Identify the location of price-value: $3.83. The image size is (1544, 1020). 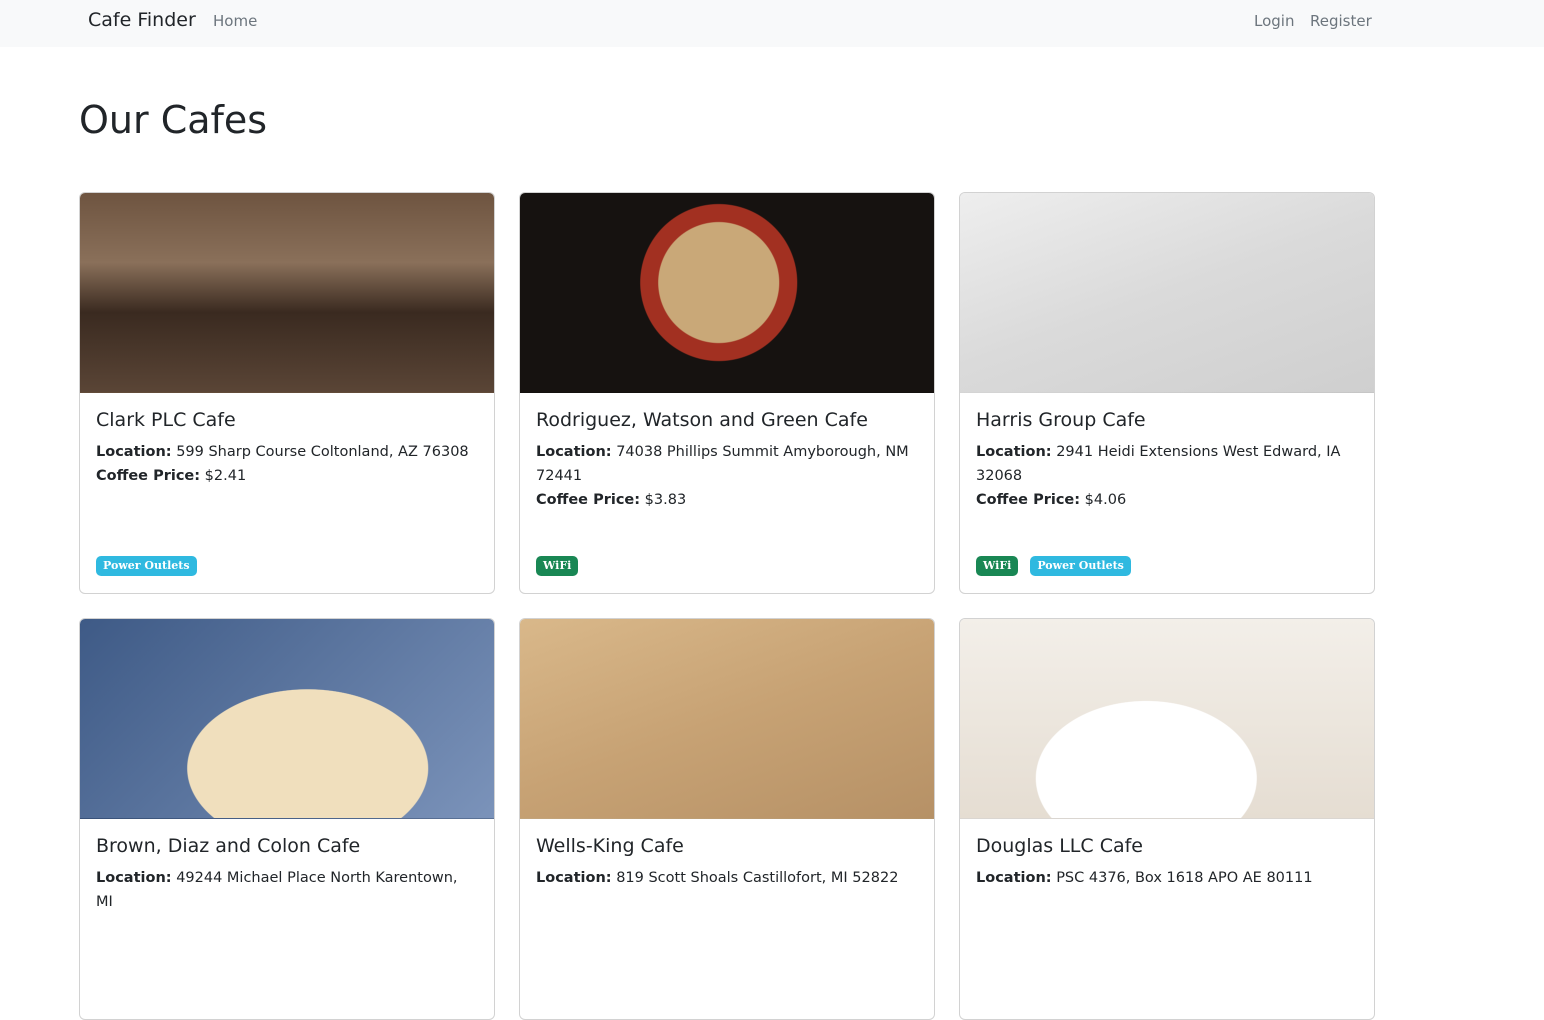
(665, 499).